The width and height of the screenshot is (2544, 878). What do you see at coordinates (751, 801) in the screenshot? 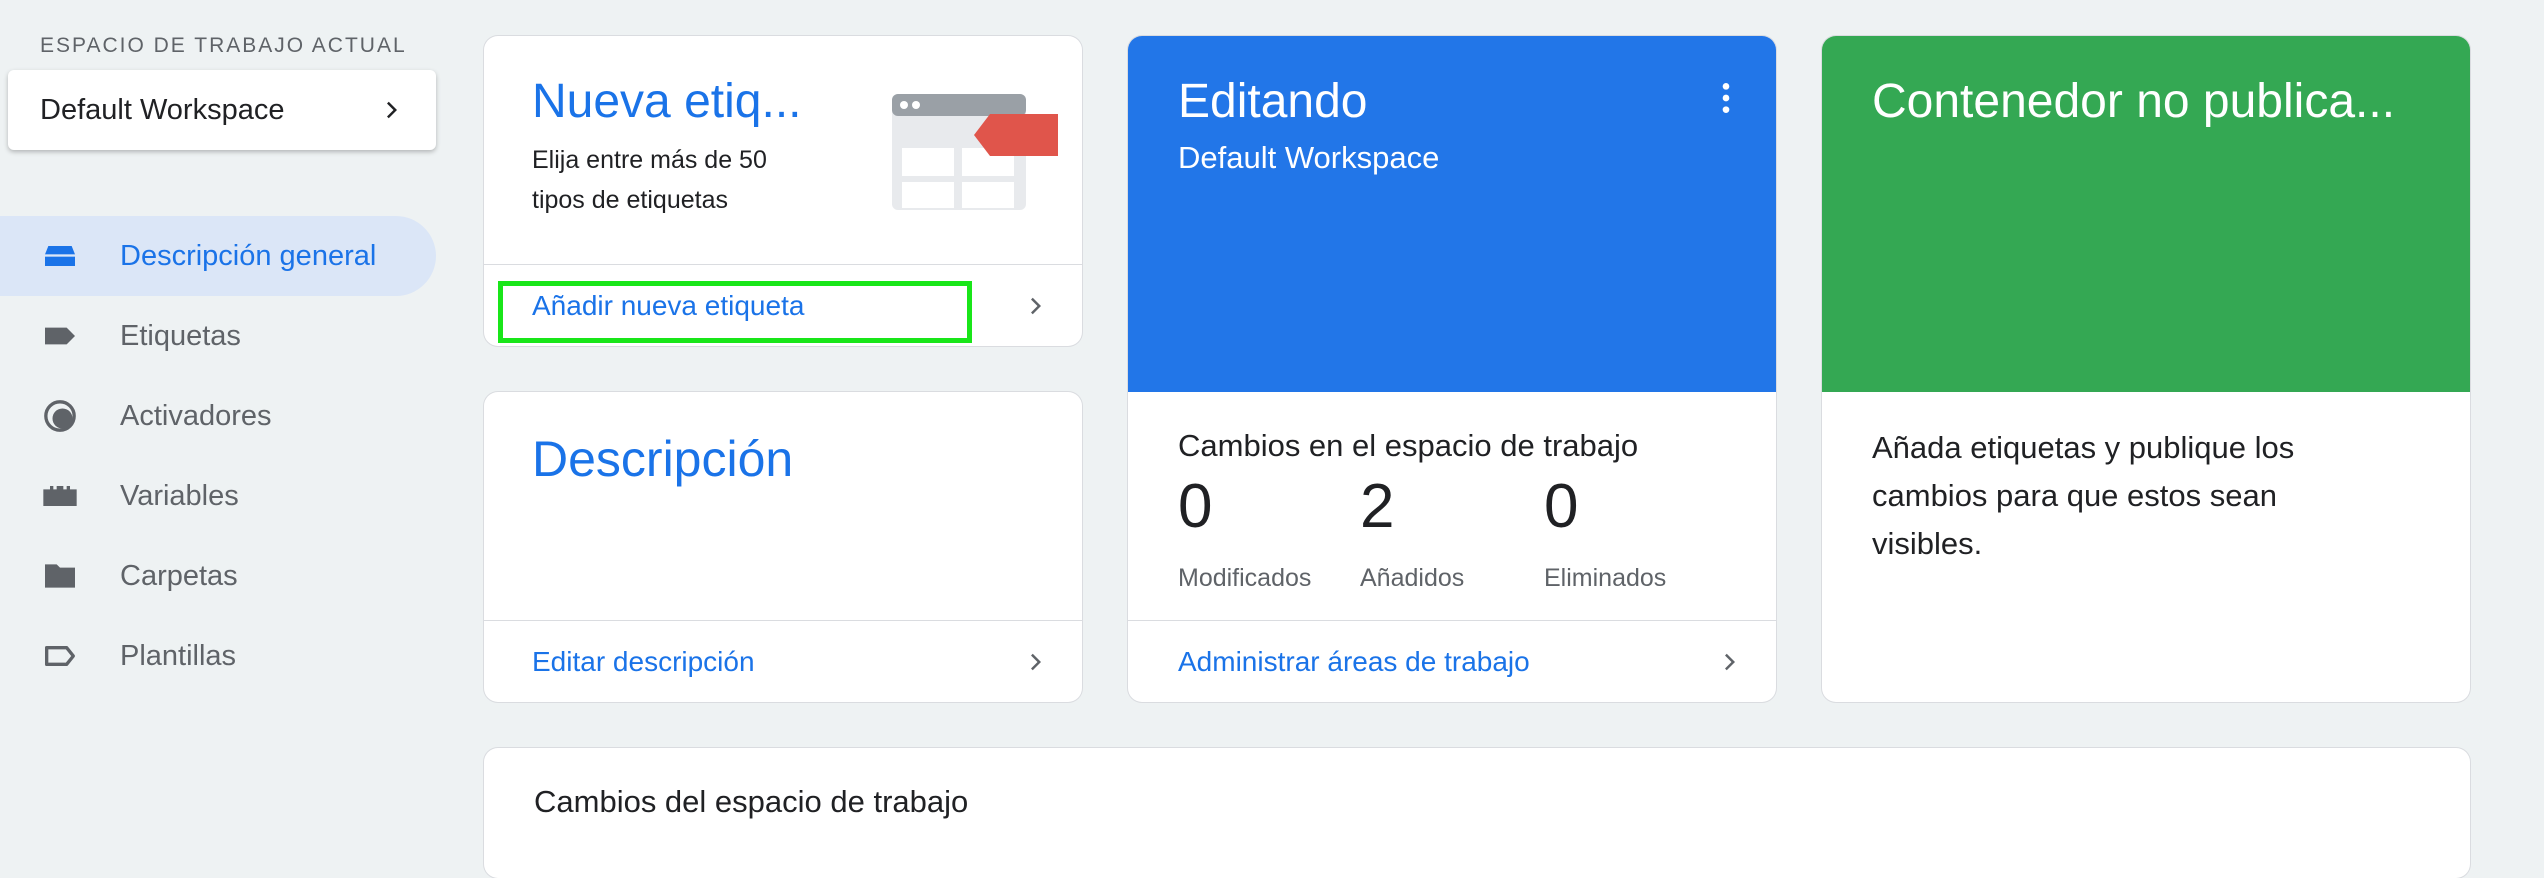
I see `workspace-changes-title: Cambios del espacio de trabajo` at bounding box center [751, 801].